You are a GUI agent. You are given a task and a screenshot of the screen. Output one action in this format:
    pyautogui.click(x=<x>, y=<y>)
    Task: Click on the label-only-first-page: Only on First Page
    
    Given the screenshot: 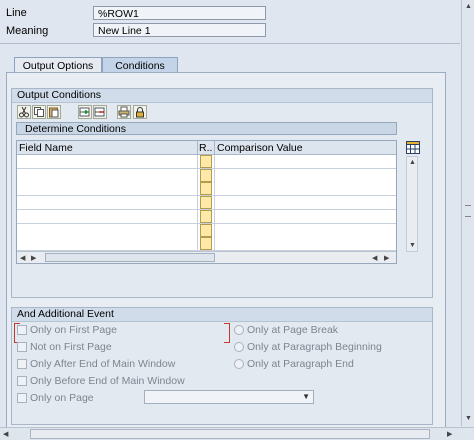 What is the action you would take?
    pyautogui.click(x=73, y=330)
    